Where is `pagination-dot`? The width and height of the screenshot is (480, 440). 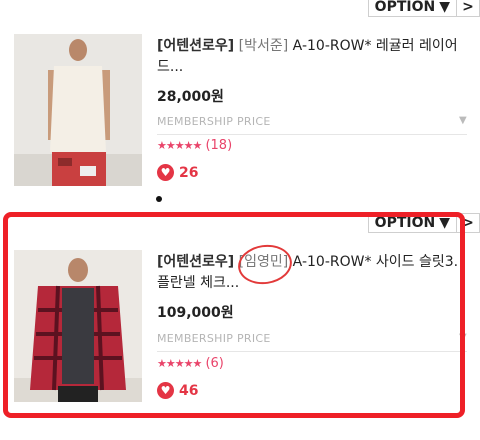 pagination-dot is located at coordinates (159, 199).